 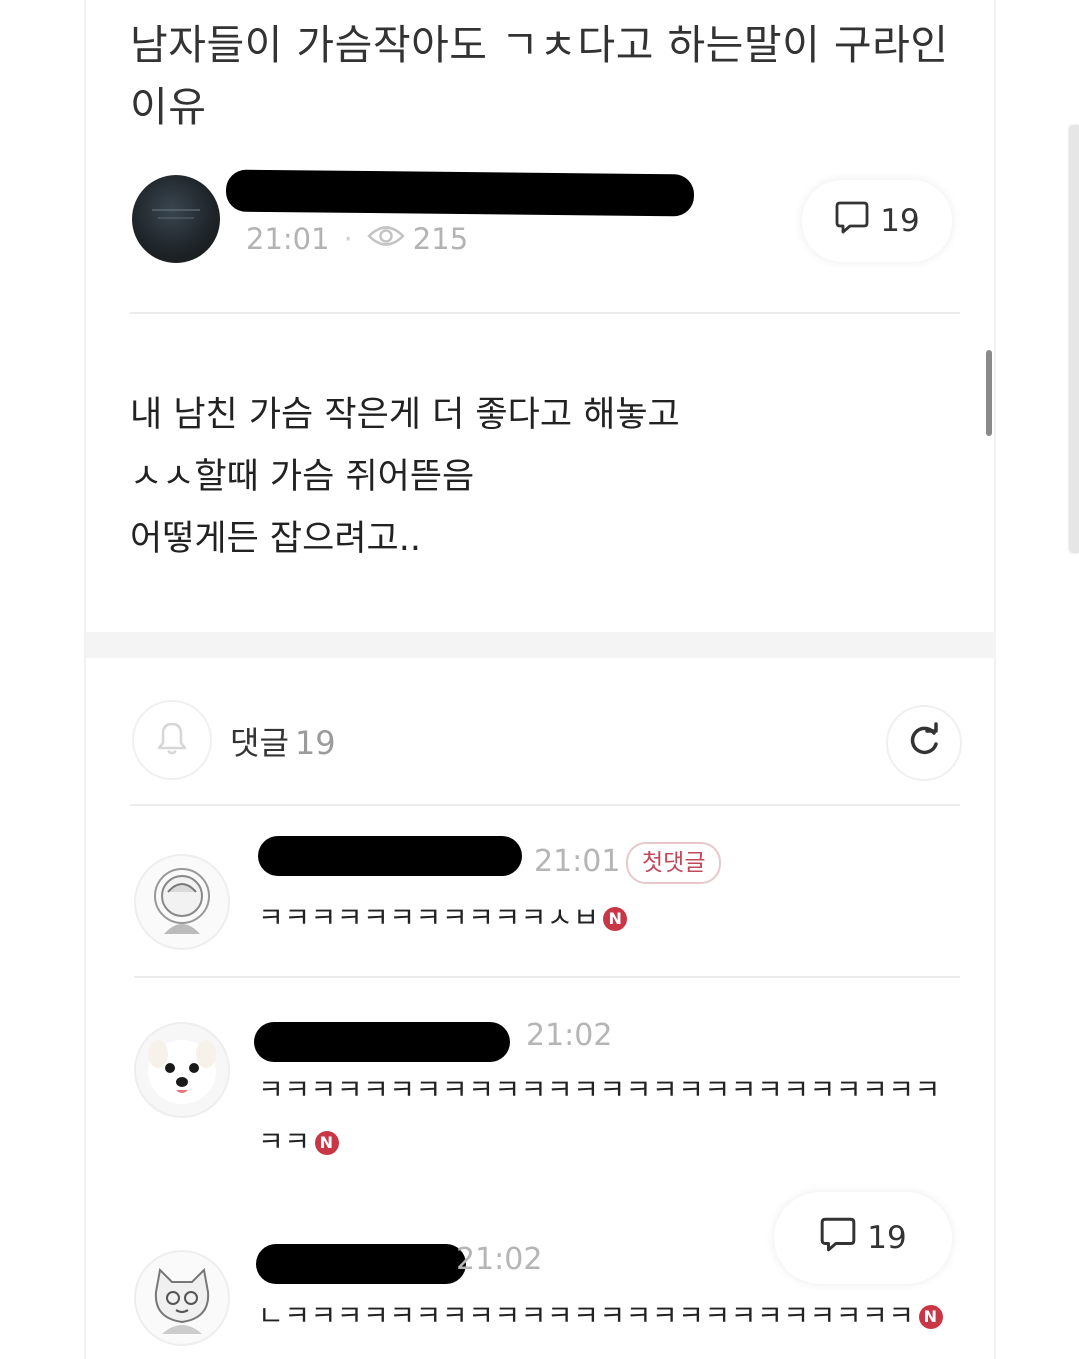 What do you see at coordinates (176, 219) in the screenshot?
I see `author-avatar` at bounding box center [176, 219].